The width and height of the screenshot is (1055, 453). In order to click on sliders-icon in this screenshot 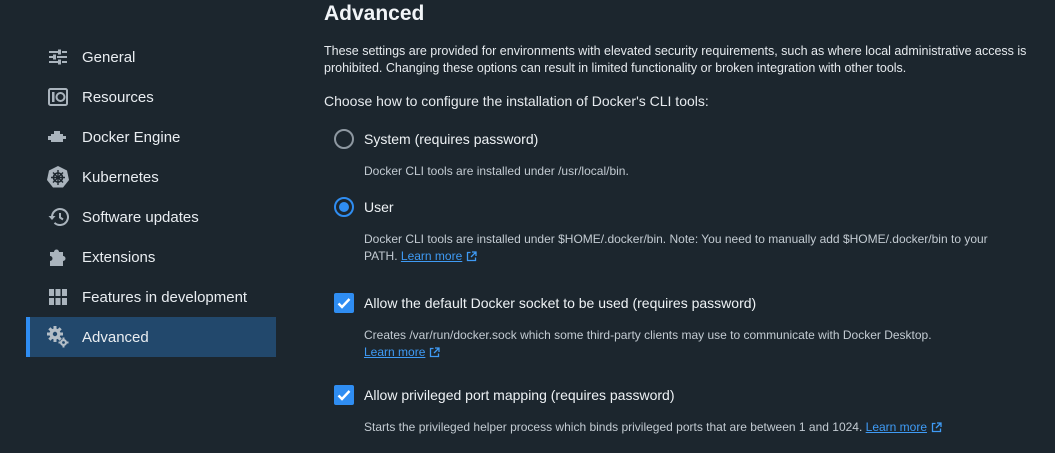, I will do `click(58, 57)`.